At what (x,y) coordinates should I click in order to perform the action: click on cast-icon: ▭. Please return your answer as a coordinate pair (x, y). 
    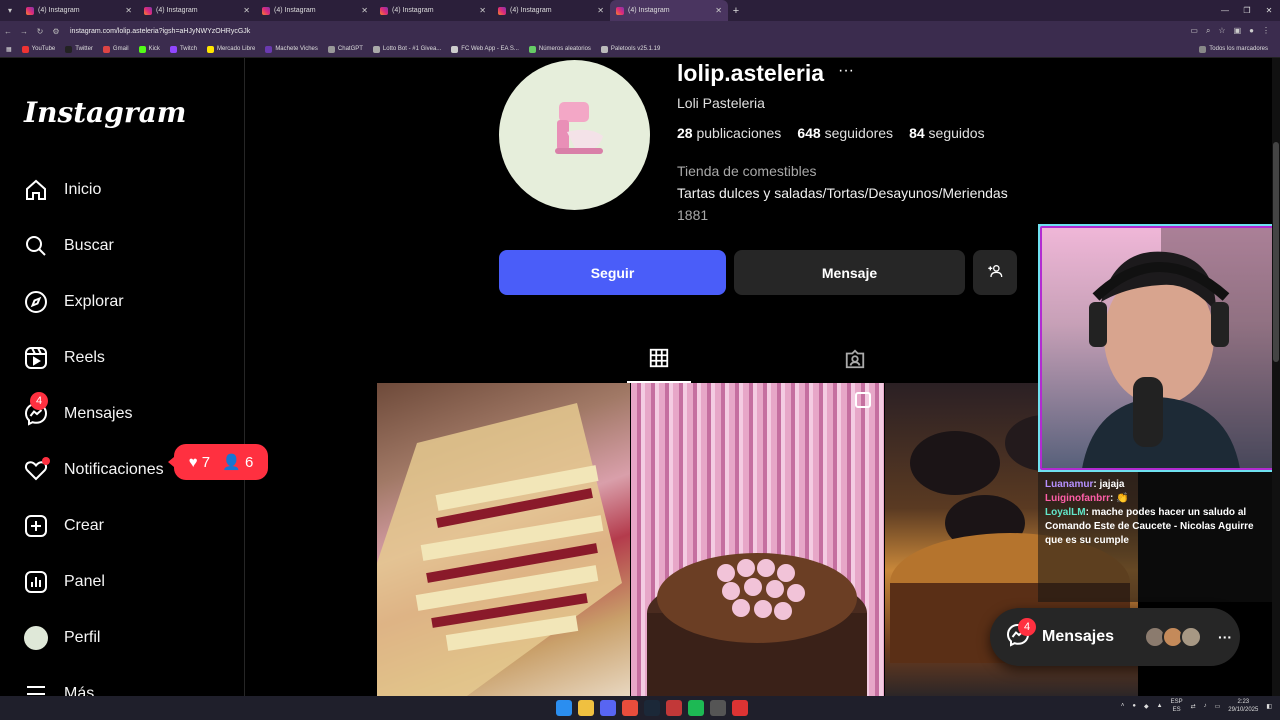
    Looking at the image, I should click on (1194, 31).